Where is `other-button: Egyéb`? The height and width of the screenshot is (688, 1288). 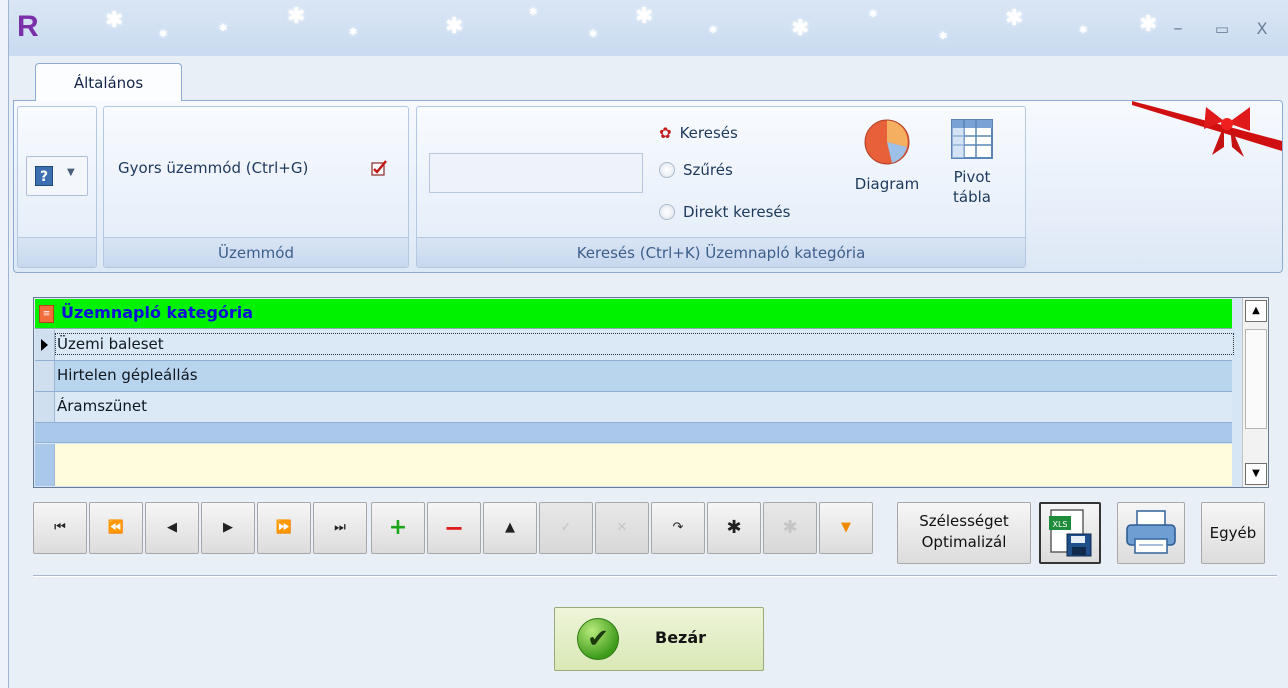 other-button: Egyéb is located at coordinates (1233, 533).